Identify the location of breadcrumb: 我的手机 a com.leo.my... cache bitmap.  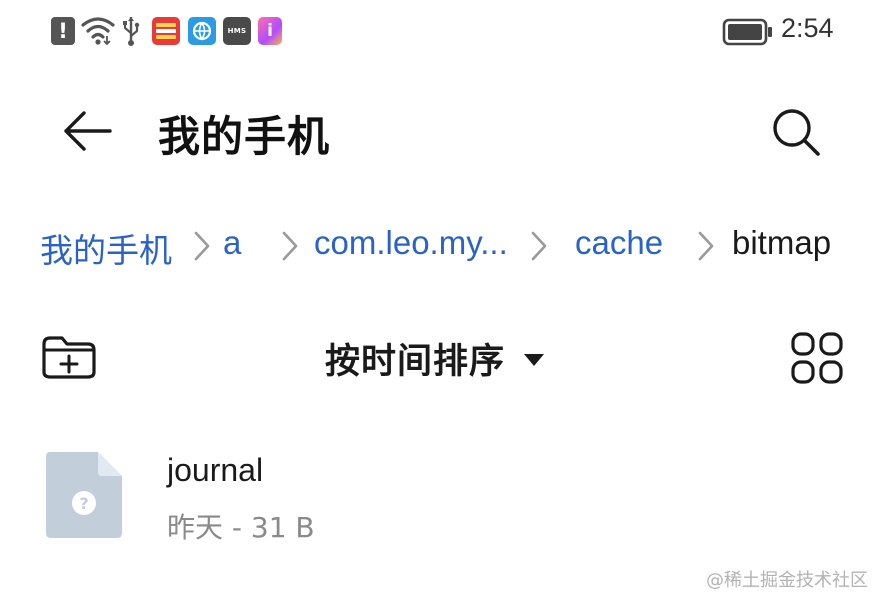
(450, 246).